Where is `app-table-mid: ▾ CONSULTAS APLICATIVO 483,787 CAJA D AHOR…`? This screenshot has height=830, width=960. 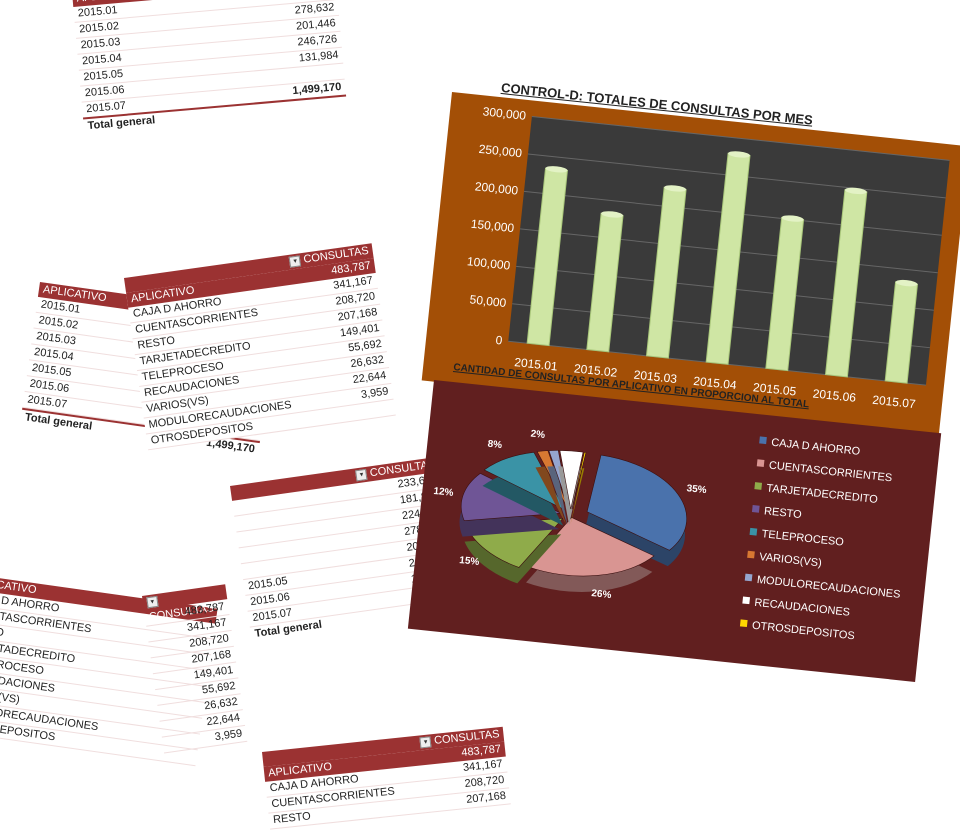
app-table-mid: ▾ CONSULTAS APLICATIVO 483,787 CAJA D AHOR… is located at coordinates (260, 347).